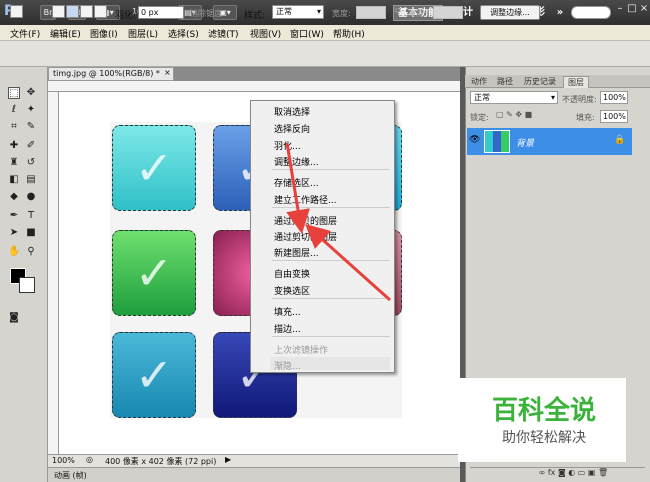  Describe the element at coordinates (31, 146) in the screenshot. I see `brush-tool-icon: ✐` at that location.